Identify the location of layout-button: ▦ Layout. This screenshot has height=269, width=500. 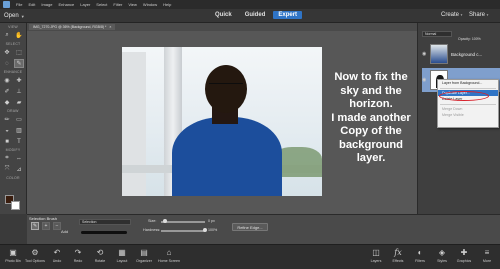
(122, 255).